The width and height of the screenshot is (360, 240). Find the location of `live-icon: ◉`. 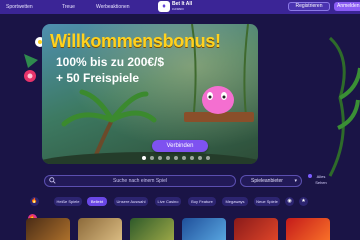

live-icon: ◉ is located at coordinates (289, 201).